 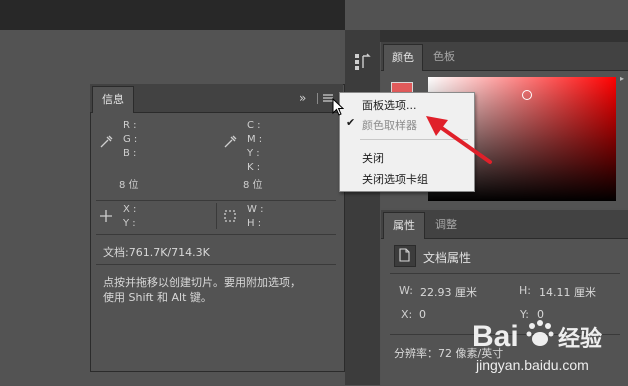 I want to click on x-label: X :, so click(x=130, y=209).